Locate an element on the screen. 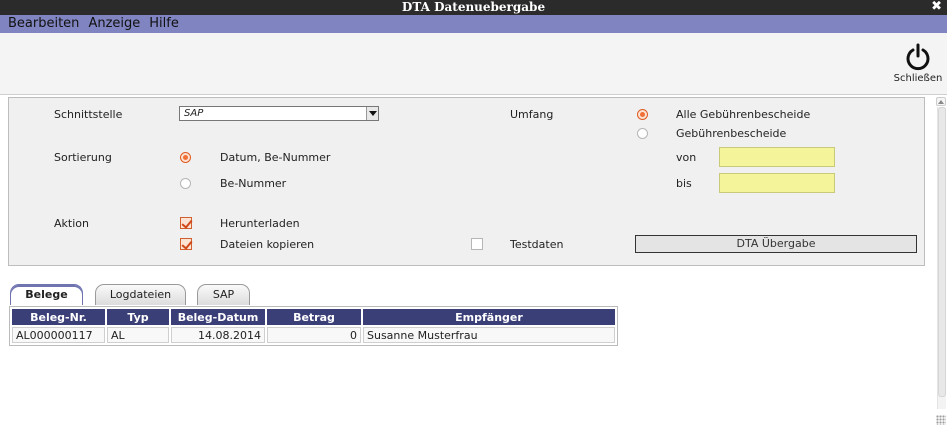 The image size is (947, 427). tab-sap: SAP is located at coordinates (223, 294).